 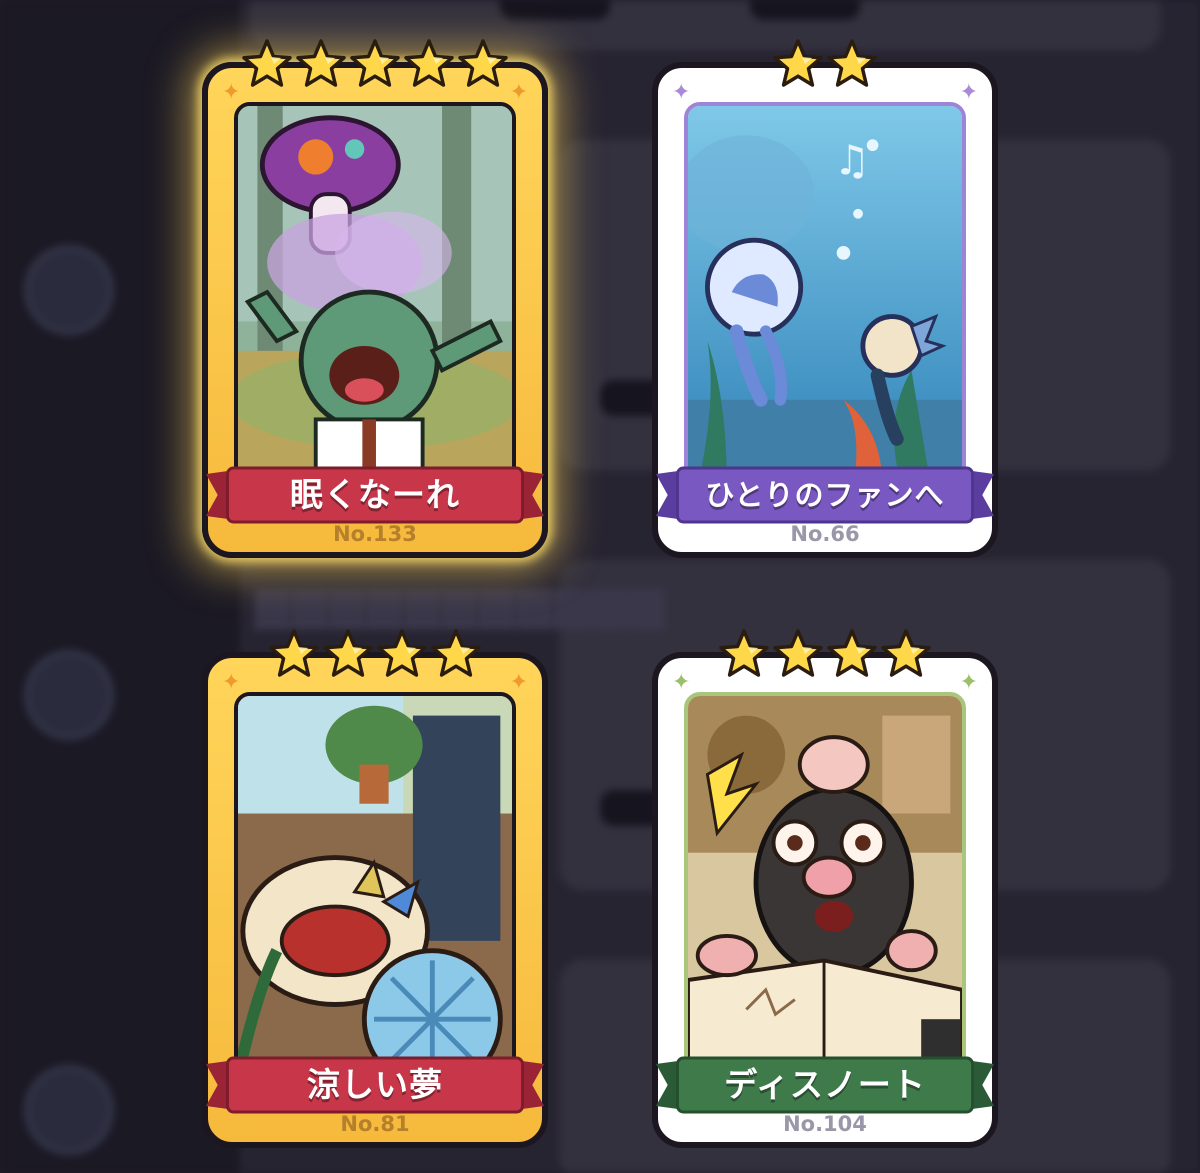 I want to click on sleeping-dragon-illustration, so click(x=375, y=886).